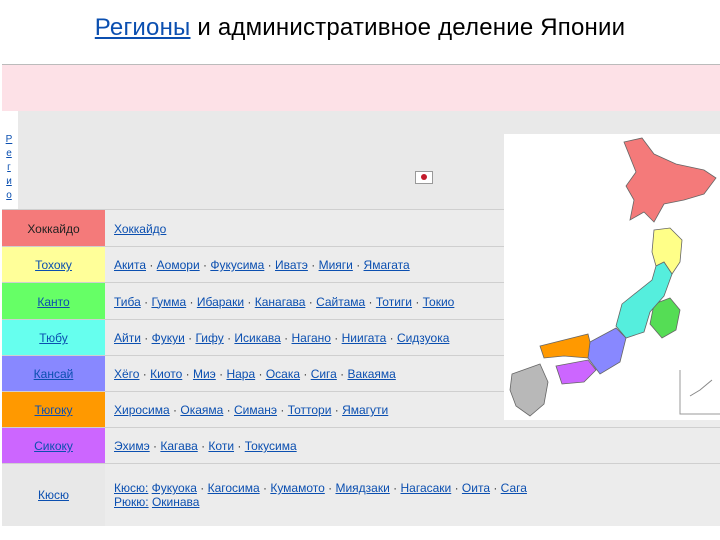  What do you see at coordinates (9, 140) in the screenshot?
I see `side-label-letter: Р` at bounding box center [9, 140].